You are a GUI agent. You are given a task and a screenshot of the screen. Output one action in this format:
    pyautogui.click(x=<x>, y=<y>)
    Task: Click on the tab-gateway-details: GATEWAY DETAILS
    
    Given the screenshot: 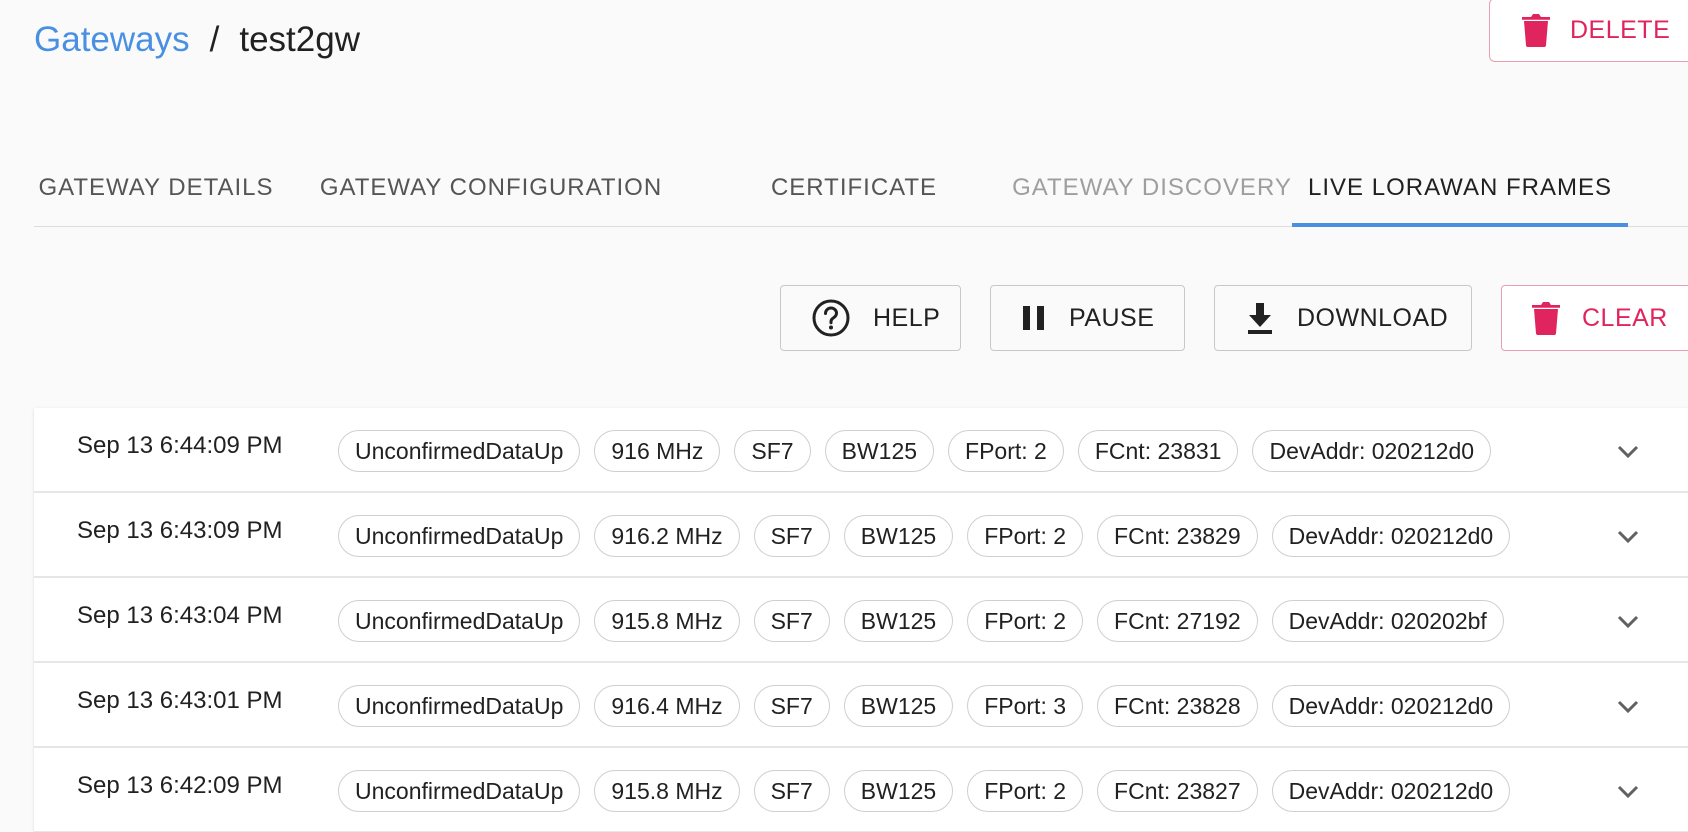 What is the action you would take?
    pyautogui.click(x=156, y=188)
    